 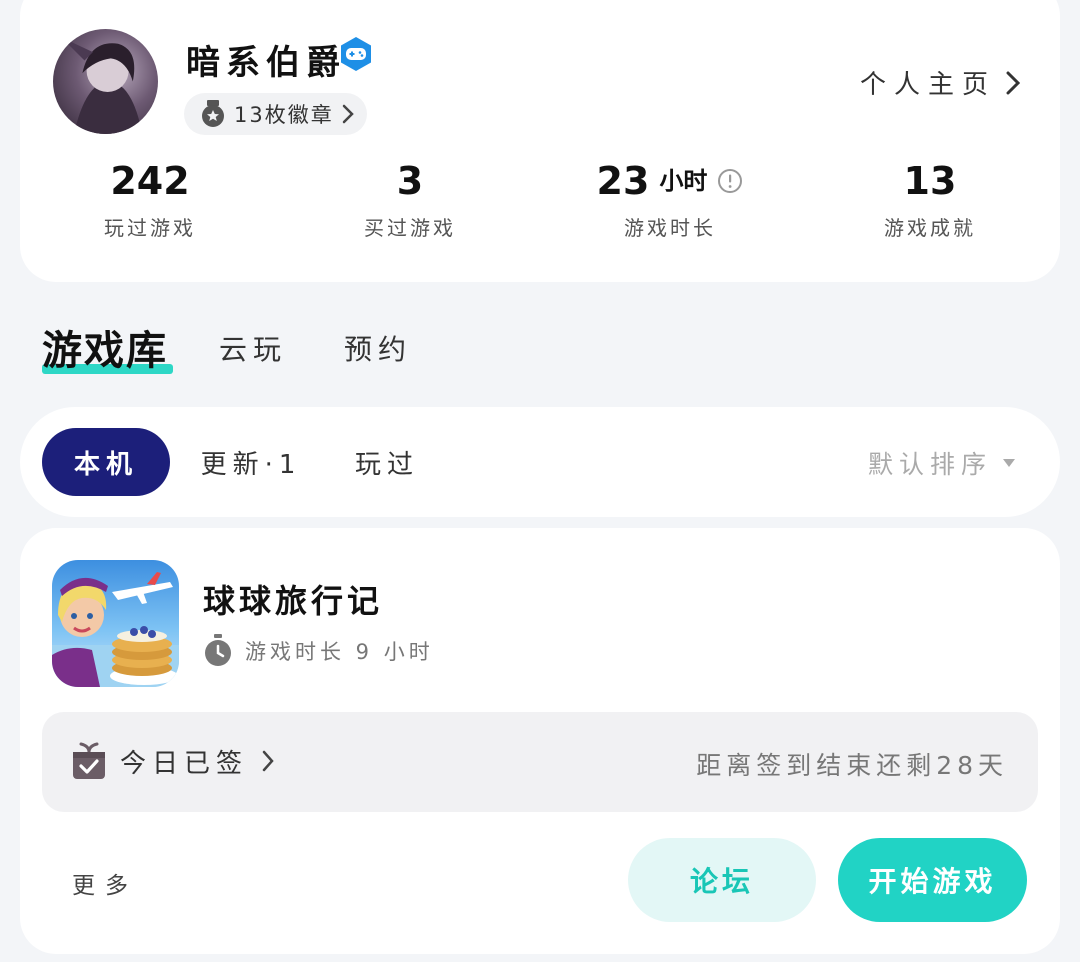 What do you see at coordinates (410, 181) in the screenshot?
I see `stat-value: 3` at bounding box center [410, 181].